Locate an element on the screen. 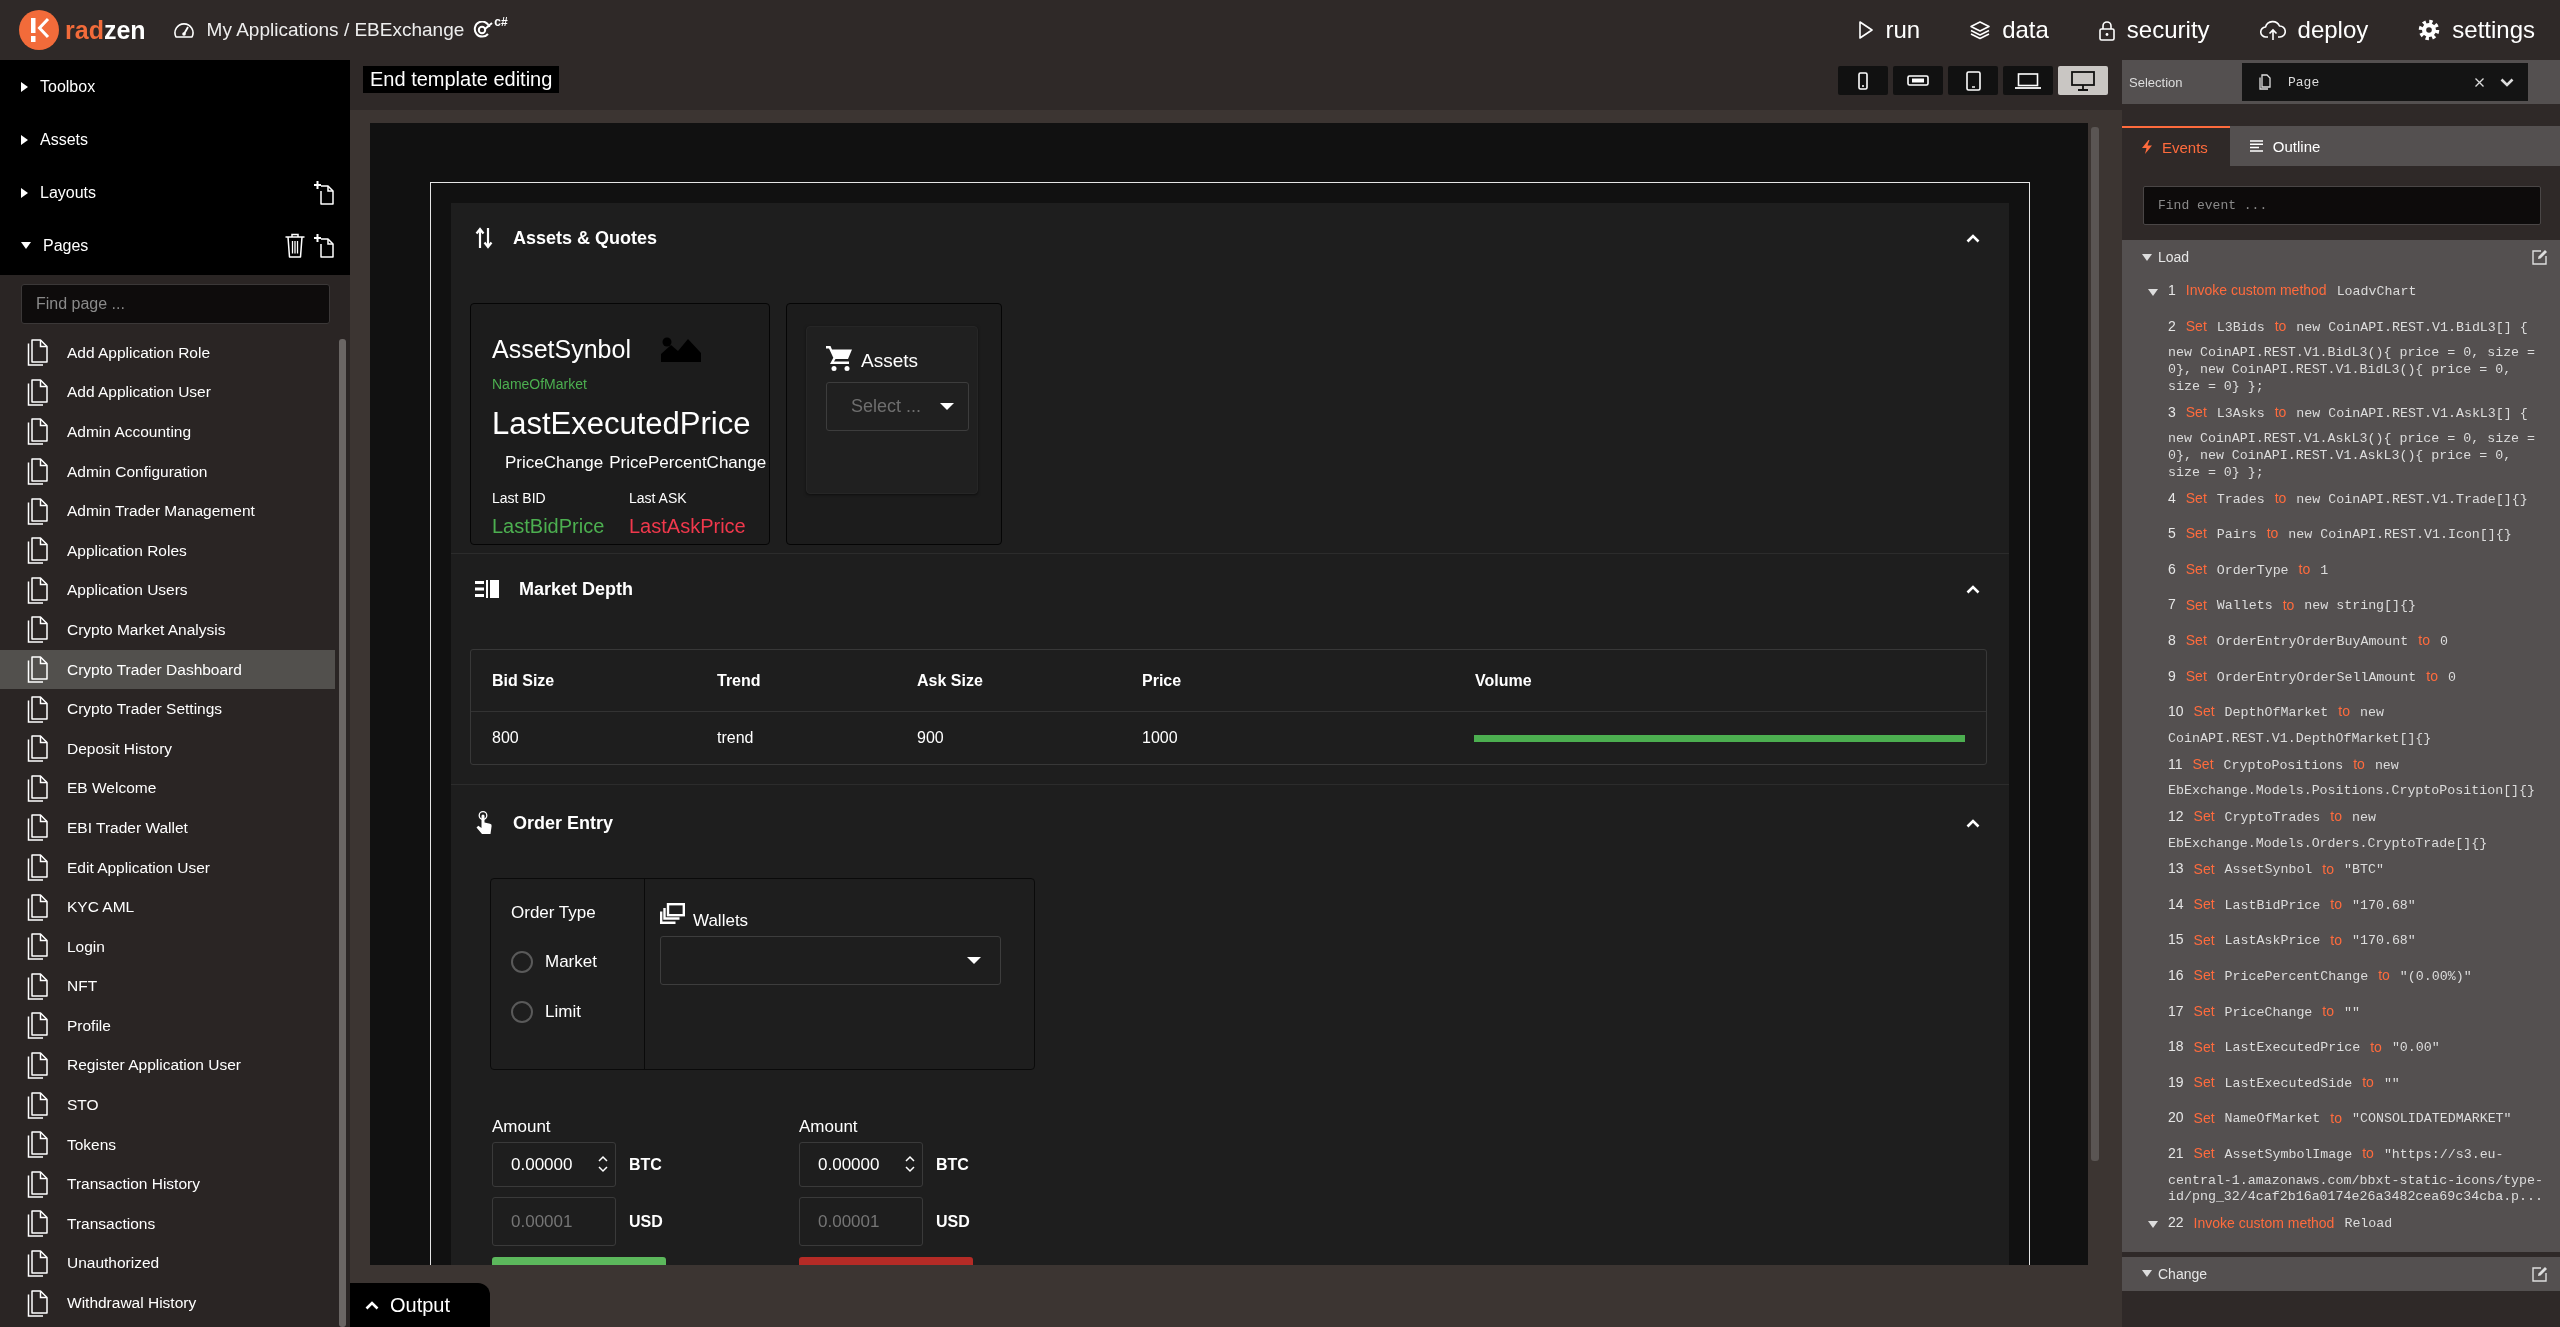 Image resolution: width=2560 pixels, height=1327 pixels. event-action: 7 Set Wallets to new string[]{} is located at coordinates (2292, 606).